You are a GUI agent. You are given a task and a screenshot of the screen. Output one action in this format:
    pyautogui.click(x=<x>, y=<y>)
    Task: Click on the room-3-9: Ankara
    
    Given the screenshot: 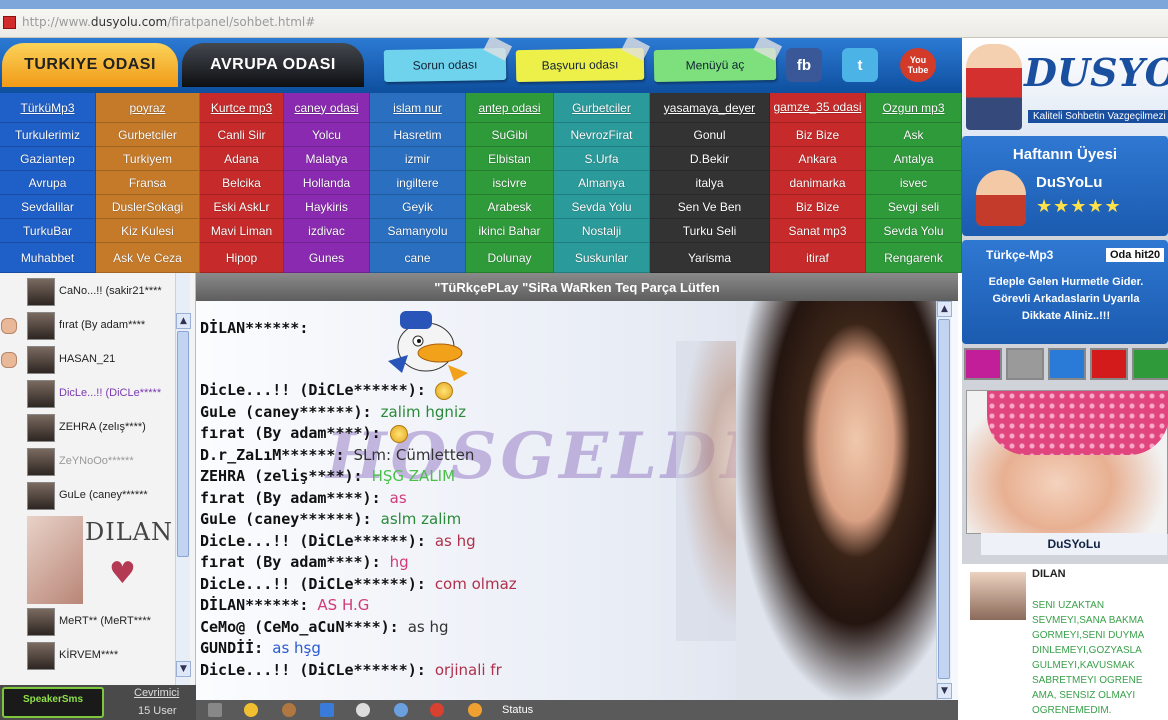 What is the action you would take?
    pyautogui.click(x=818, y=159)
    